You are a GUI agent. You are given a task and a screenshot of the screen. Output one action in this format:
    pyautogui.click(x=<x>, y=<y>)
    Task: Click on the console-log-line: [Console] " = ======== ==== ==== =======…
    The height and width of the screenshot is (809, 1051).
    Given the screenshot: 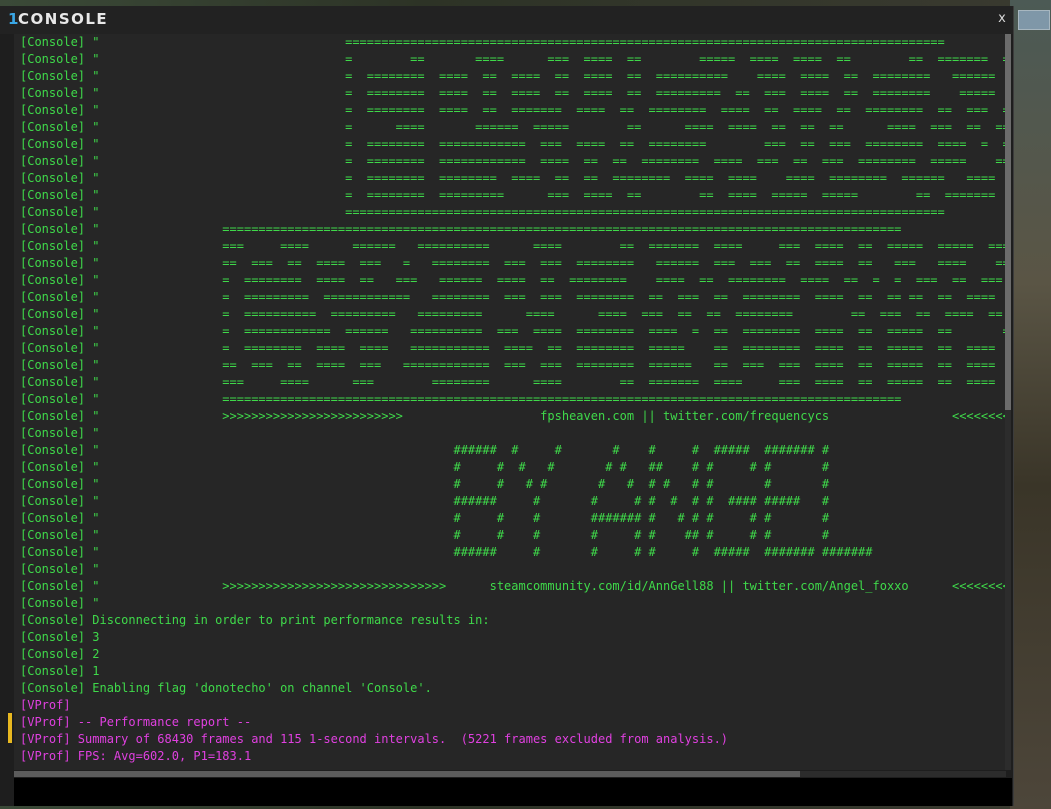 What is the action you would take?
    pyautogui.click(x=513, y=348)
    